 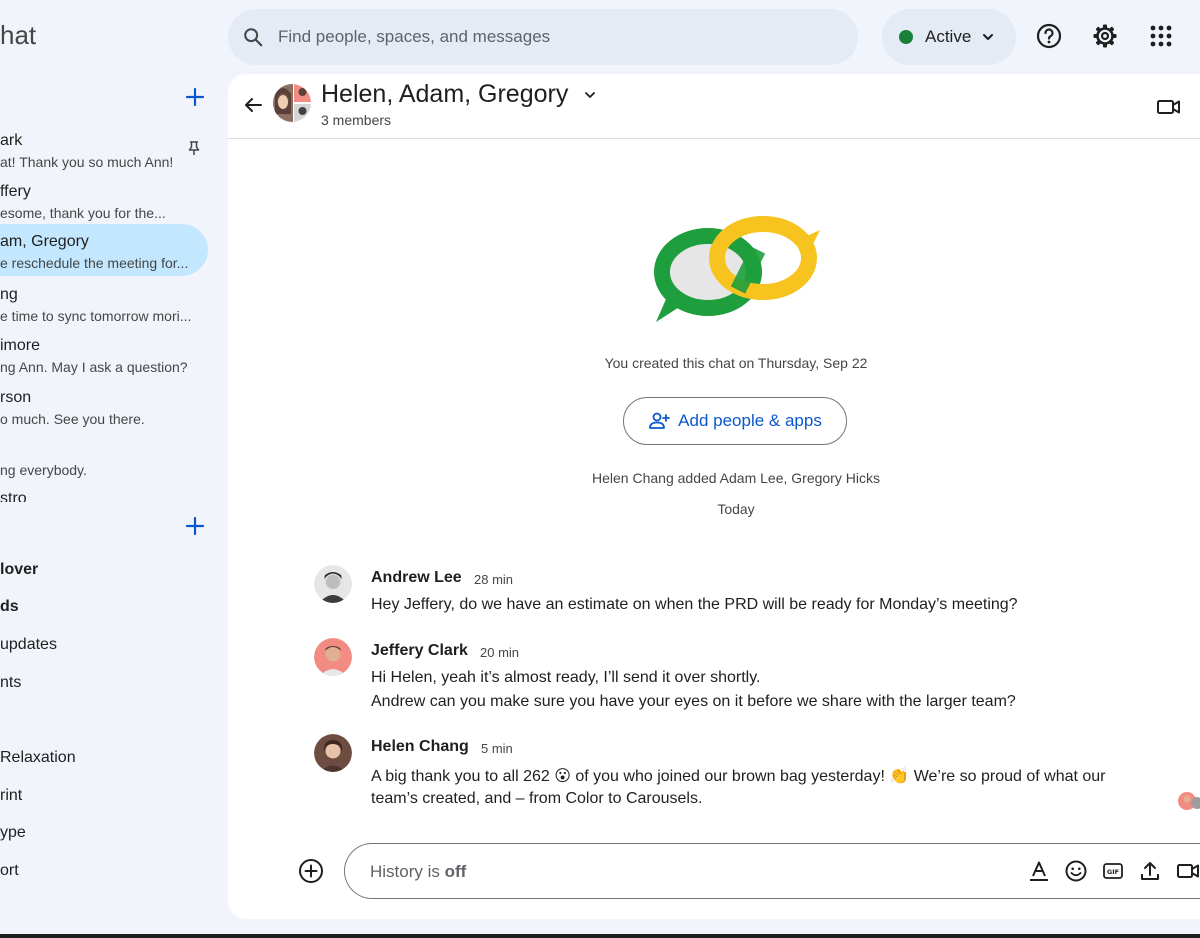 I want to click on apps-button, so click(x=1161, y=36).